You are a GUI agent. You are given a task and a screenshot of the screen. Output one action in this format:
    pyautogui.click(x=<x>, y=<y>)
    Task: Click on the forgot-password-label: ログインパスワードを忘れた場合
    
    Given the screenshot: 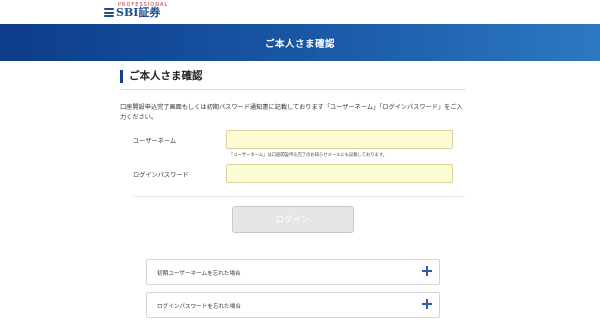 What is the action you would take?
    pyautogui.click(x=199, y=307)
    